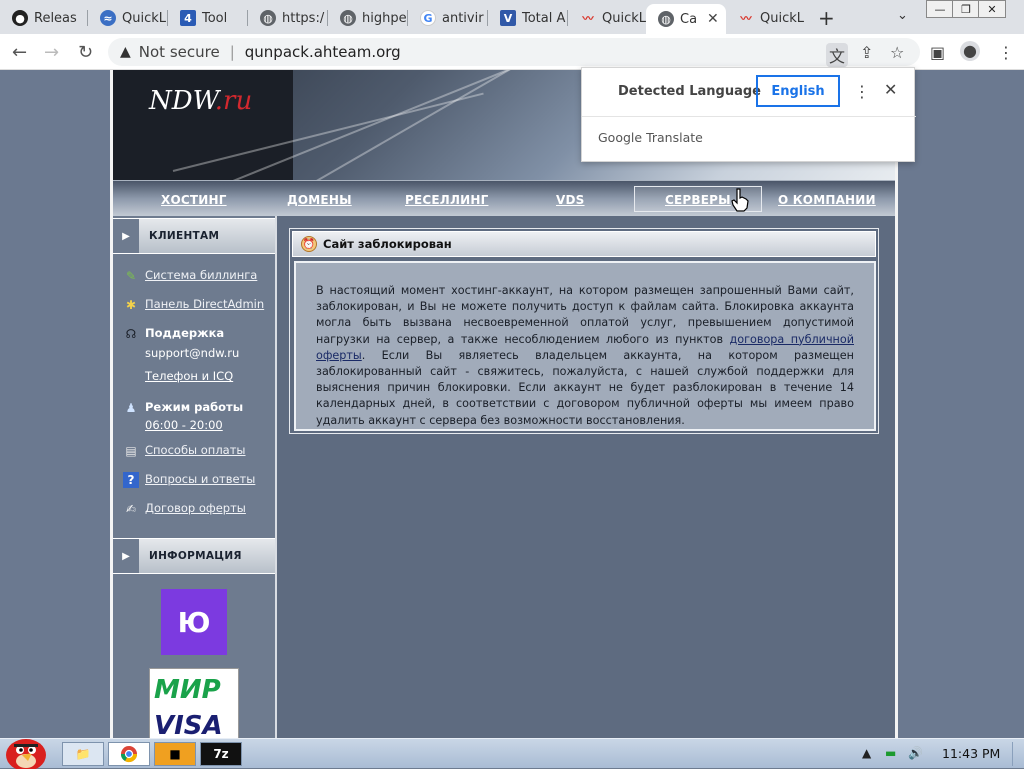 This screenshot has height=769, width=1024. What do you see at coordinates (194, 703) in the screenshot?
I see `payment-cards-logo: МИР VISA` at bounding box center [194, 703].